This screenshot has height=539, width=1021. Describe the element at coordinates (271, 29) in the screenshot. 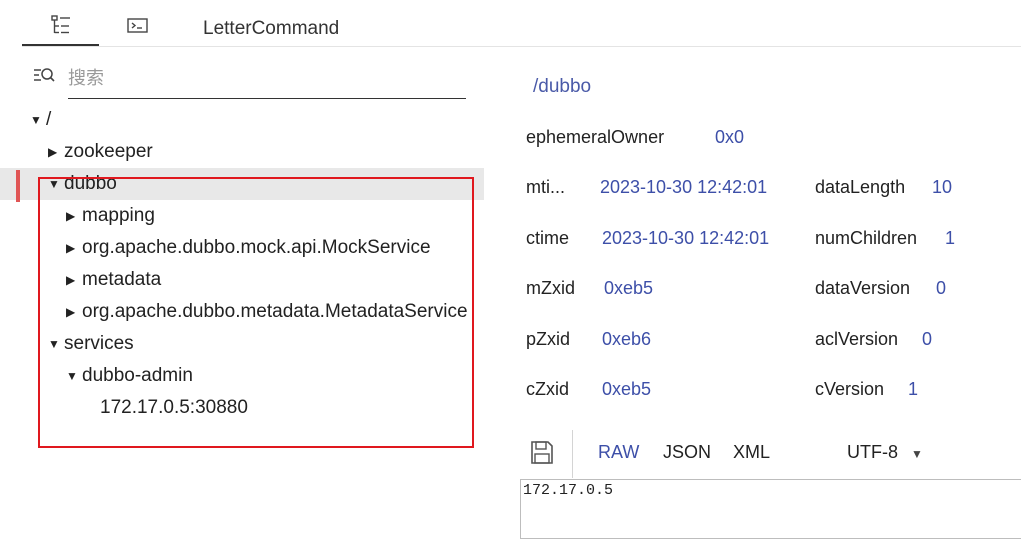

I see `tab-letter-command: LetterCommand` at that location.